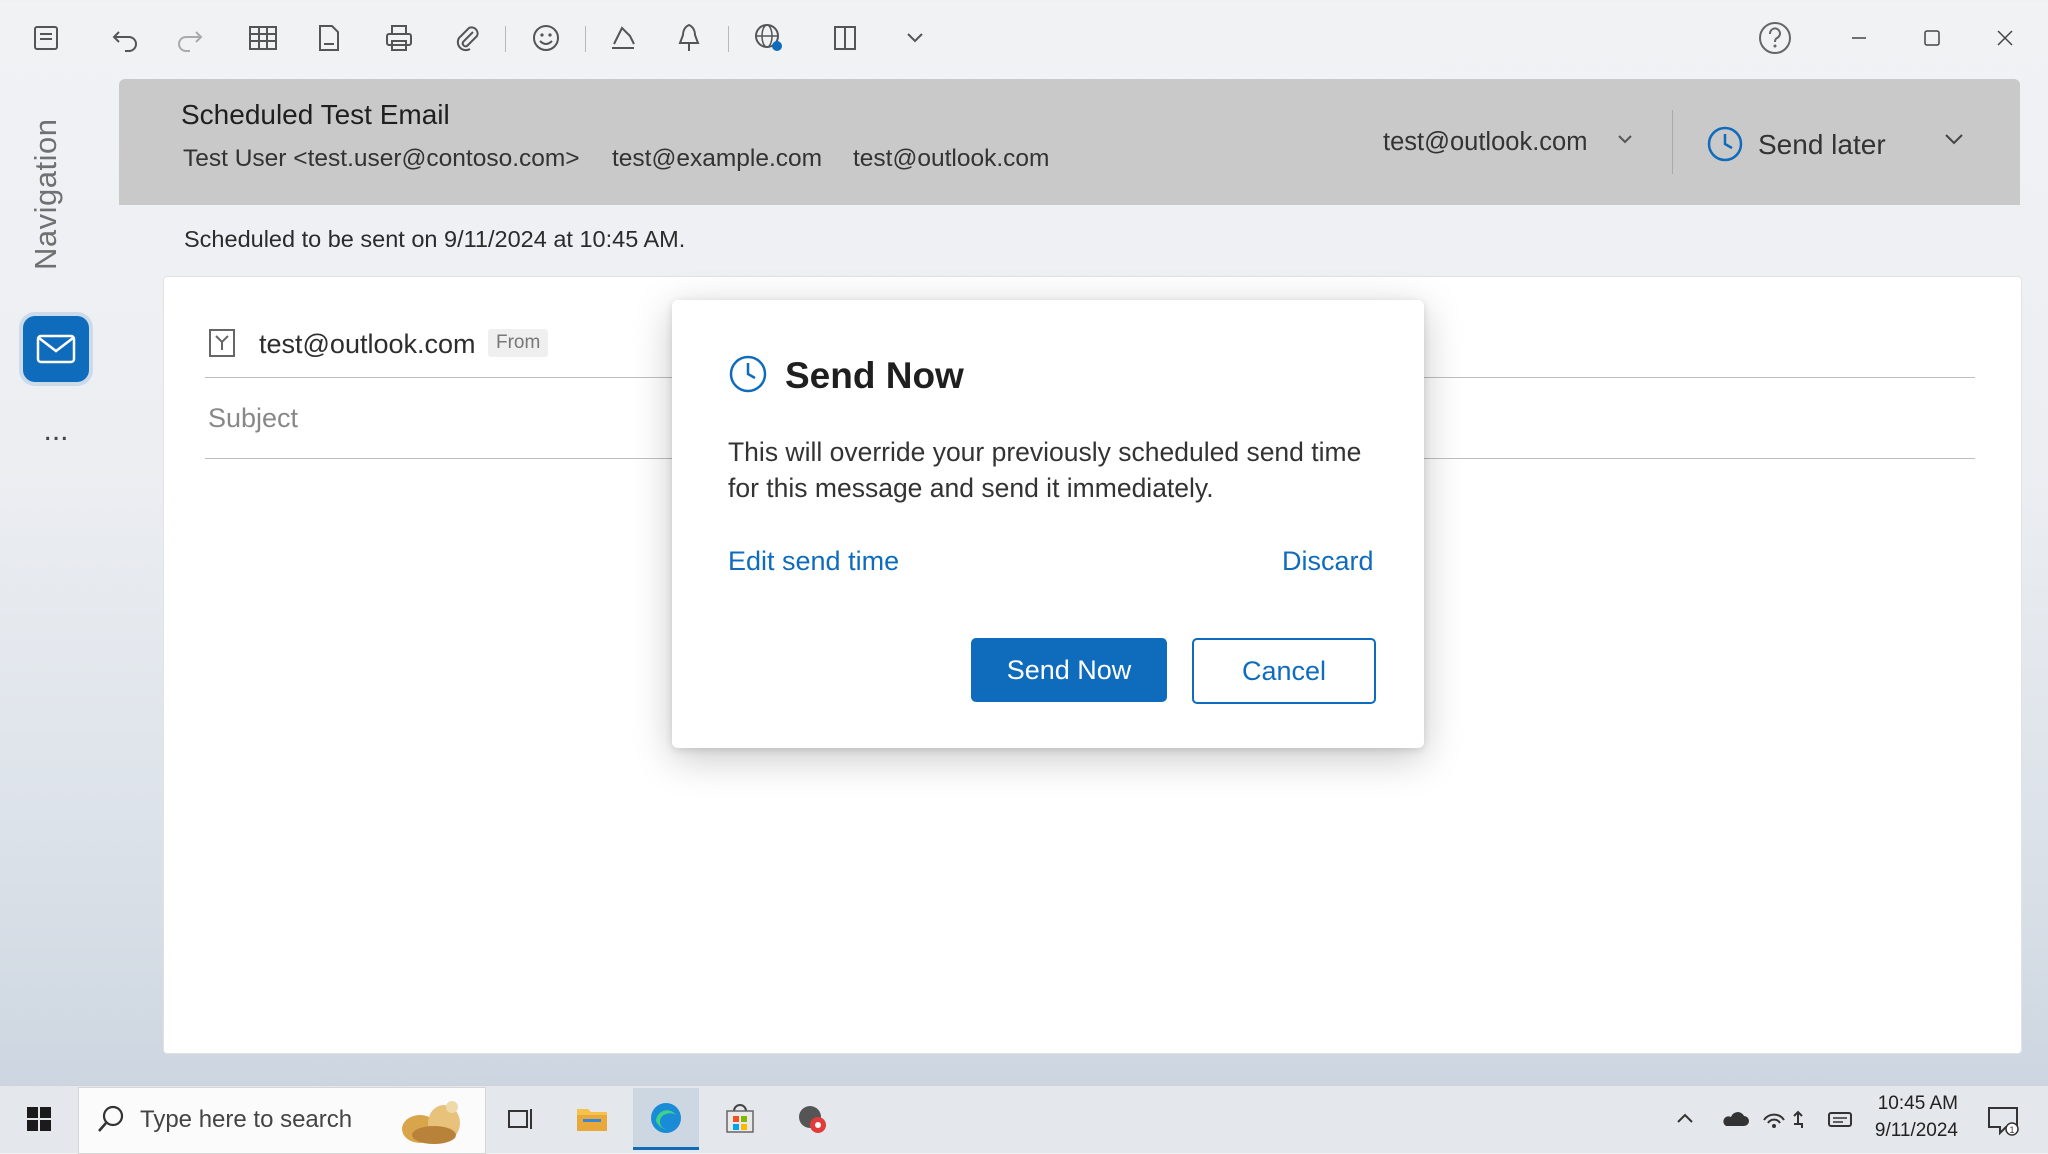  I want to click on subject-input: Subject, so click(253, 418).